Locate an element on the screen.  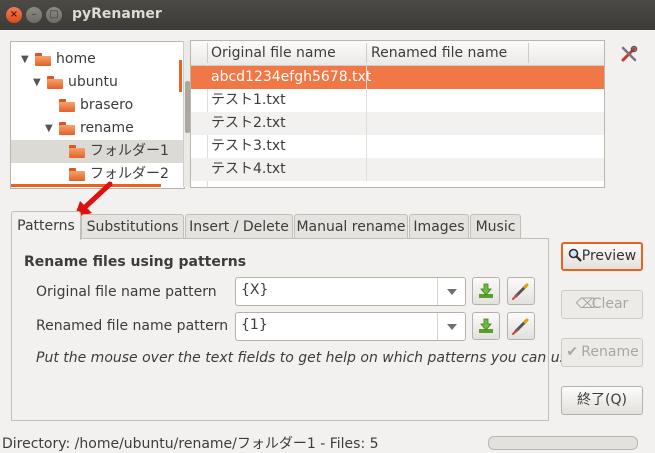
tab-insert-delete: Insert / Delete is located at coordinates (239, 226).